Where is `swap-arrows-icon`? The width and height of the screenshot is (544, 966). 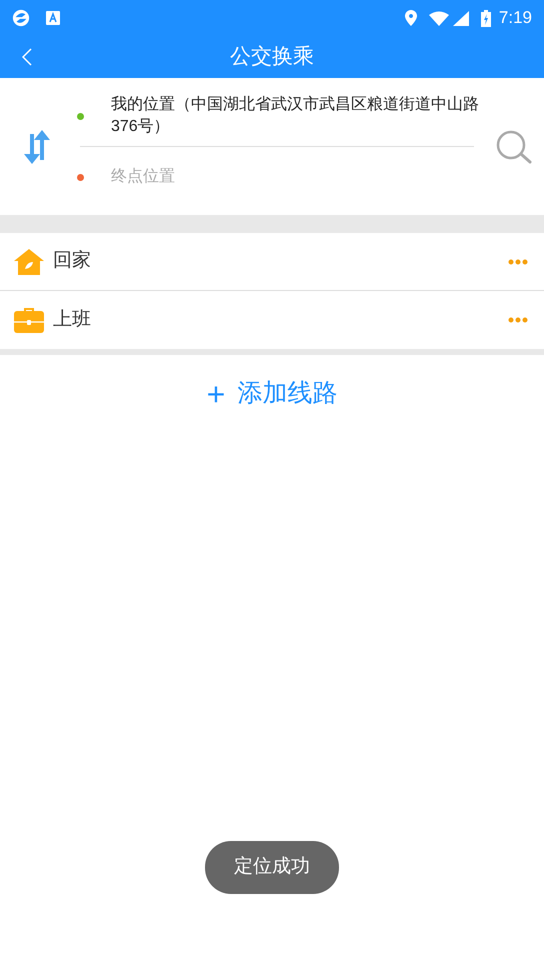
swap-arrows-icon is located at coordinates (37, 147).